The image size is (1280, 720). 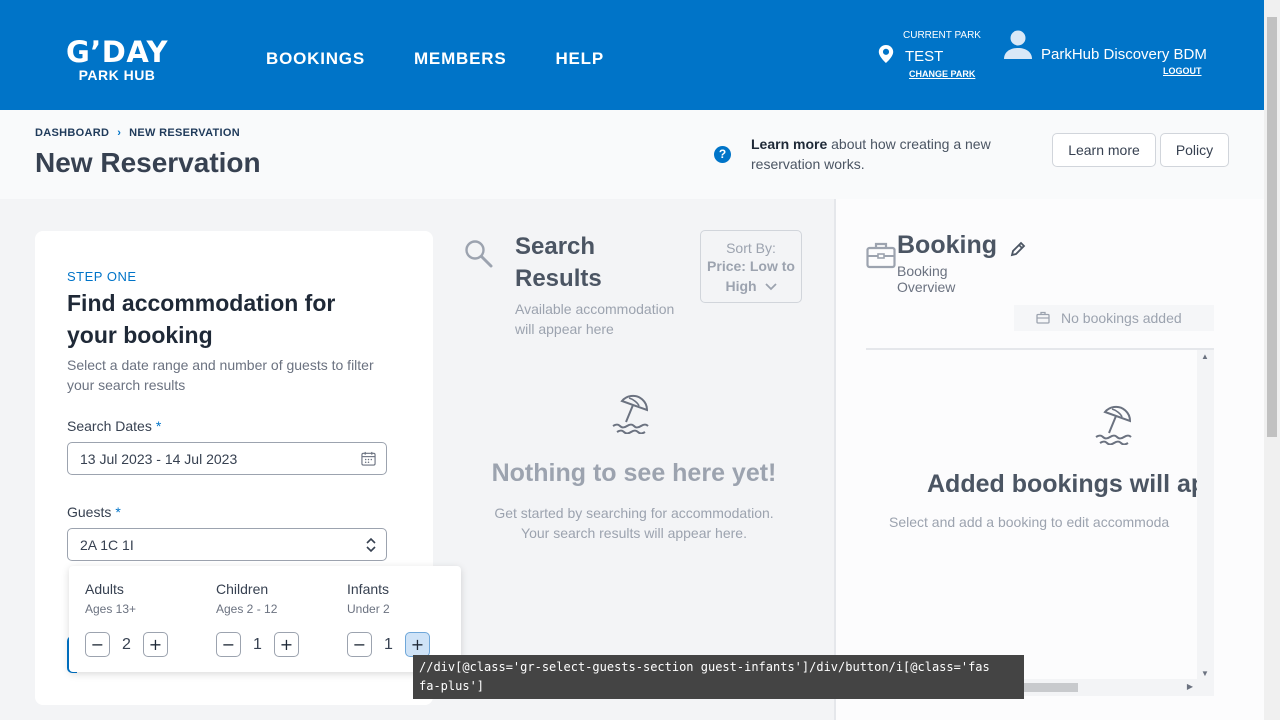 I want to click on search-dates-value: 13 Jul 2023 - 14 Jul 2023, so click(x=159, y=459).